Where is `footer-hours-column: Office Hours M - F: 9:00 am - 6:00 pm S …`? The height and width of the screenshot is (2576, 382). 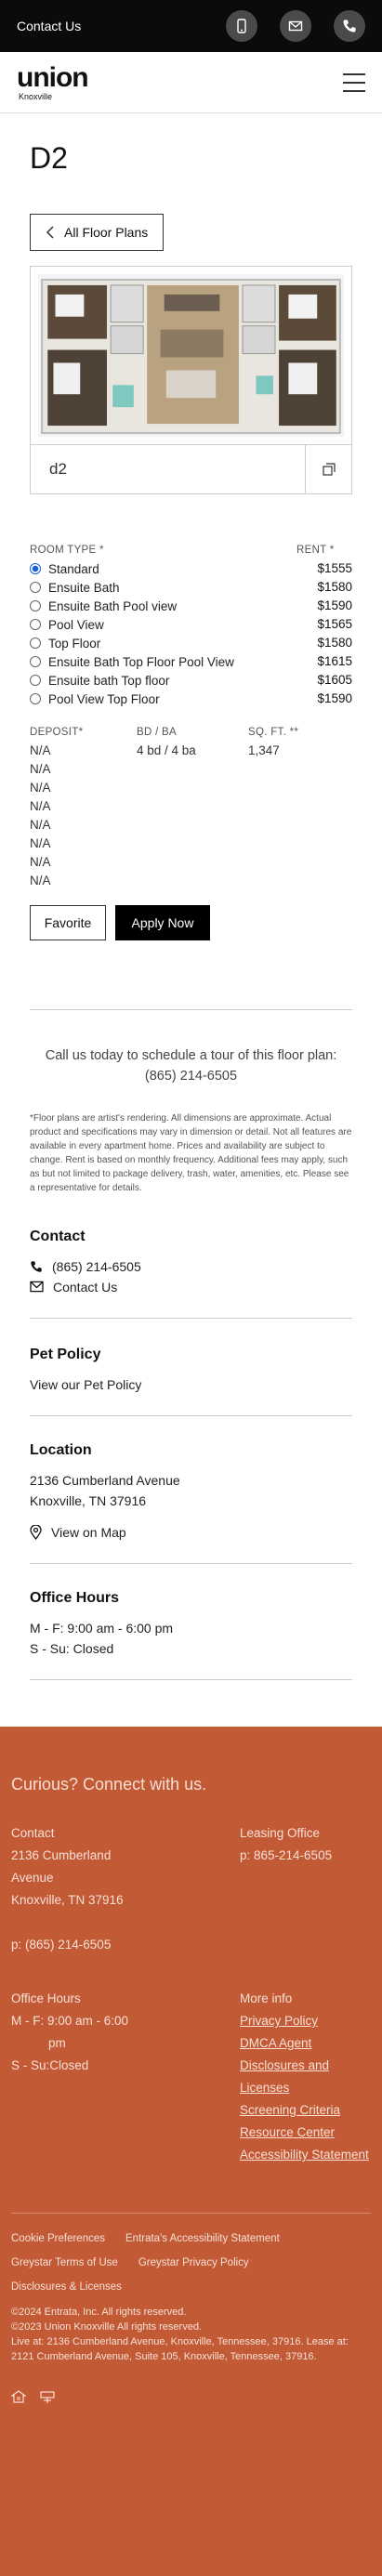
footer-hours-column: Office Hours M - F: 9:00 am - 6:00 pm S … is located at coordinates (126, 2077).